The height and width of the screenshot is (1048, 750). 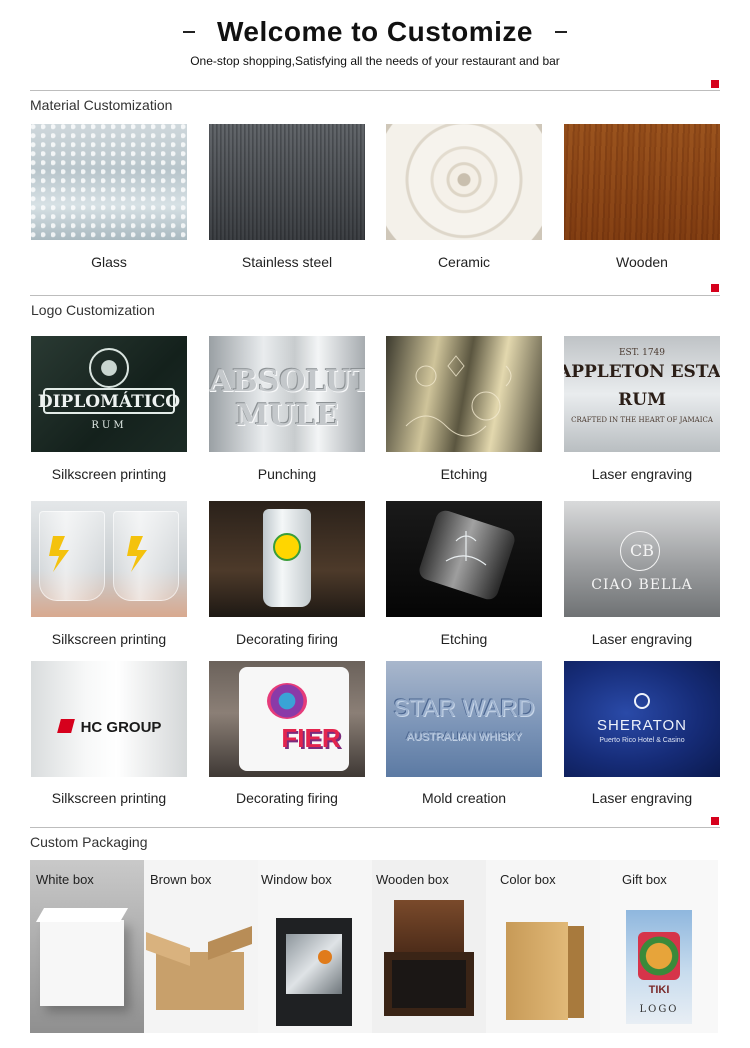 What do you see at coordinates (642, 725) in the screenshot?
I see `image-text: SHERATON` at bounding box center [642, 725].